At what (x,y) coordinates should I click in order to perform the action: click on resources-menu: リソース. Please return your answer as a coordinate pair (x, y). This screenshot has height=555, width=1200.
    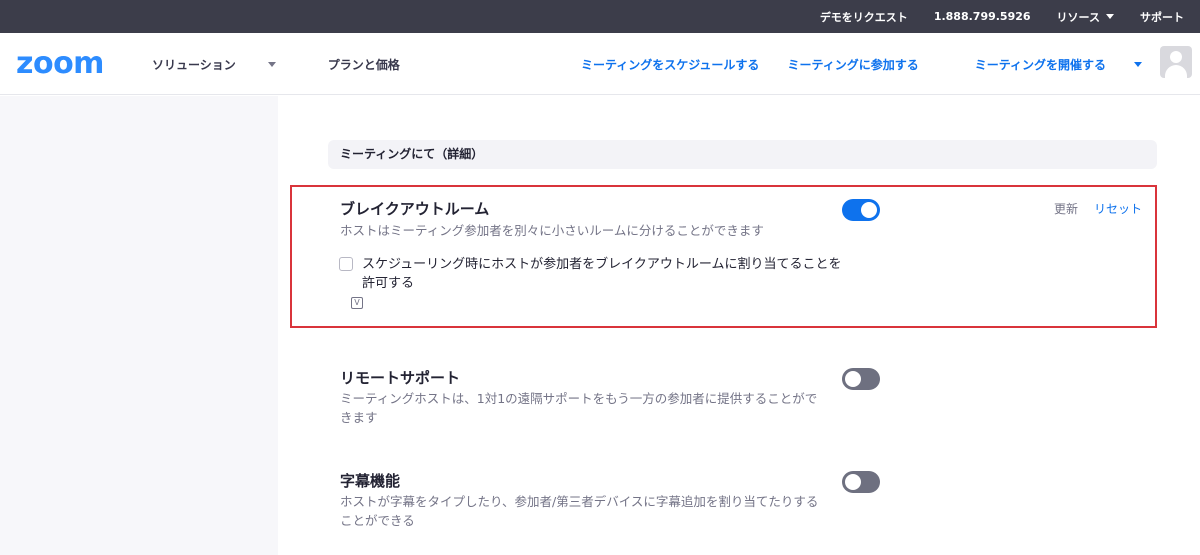
    Looking at the image, I should click on (1085, 17).